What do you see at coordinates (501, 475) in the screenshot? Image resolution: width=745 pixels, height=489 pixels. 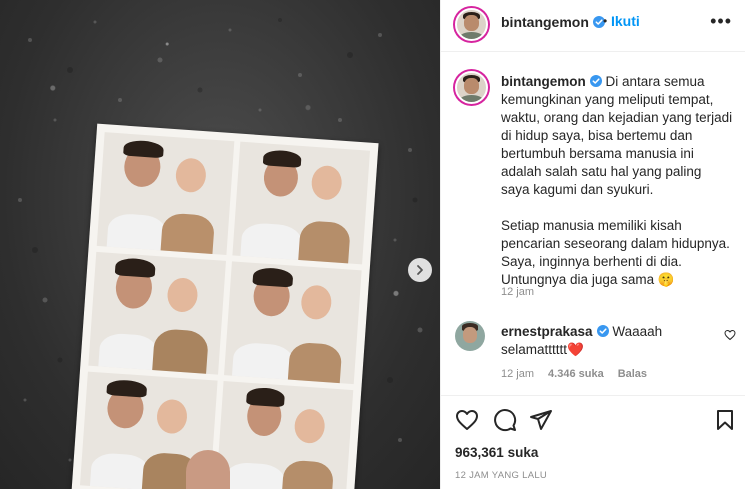 I see `post-timestamp: 12 JAM YANG LALU` at bounding box center [501, 475].